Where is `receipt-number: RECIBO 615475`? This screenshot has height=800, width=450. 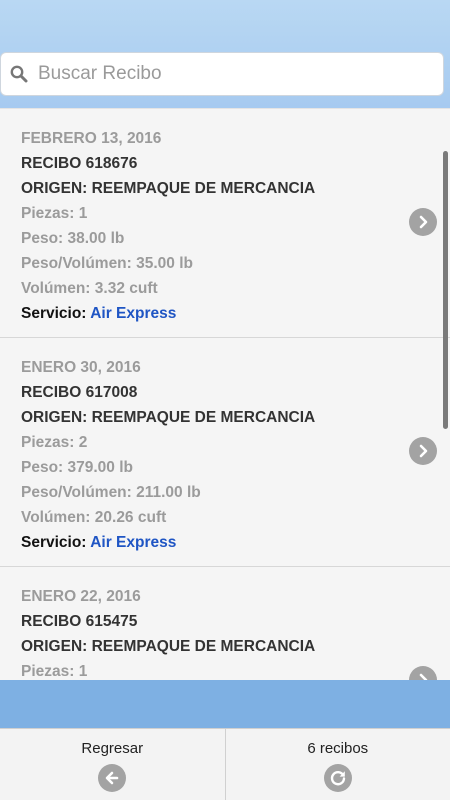
receipt-number: RECIBO 615475 is located at coordinates (79, 621).